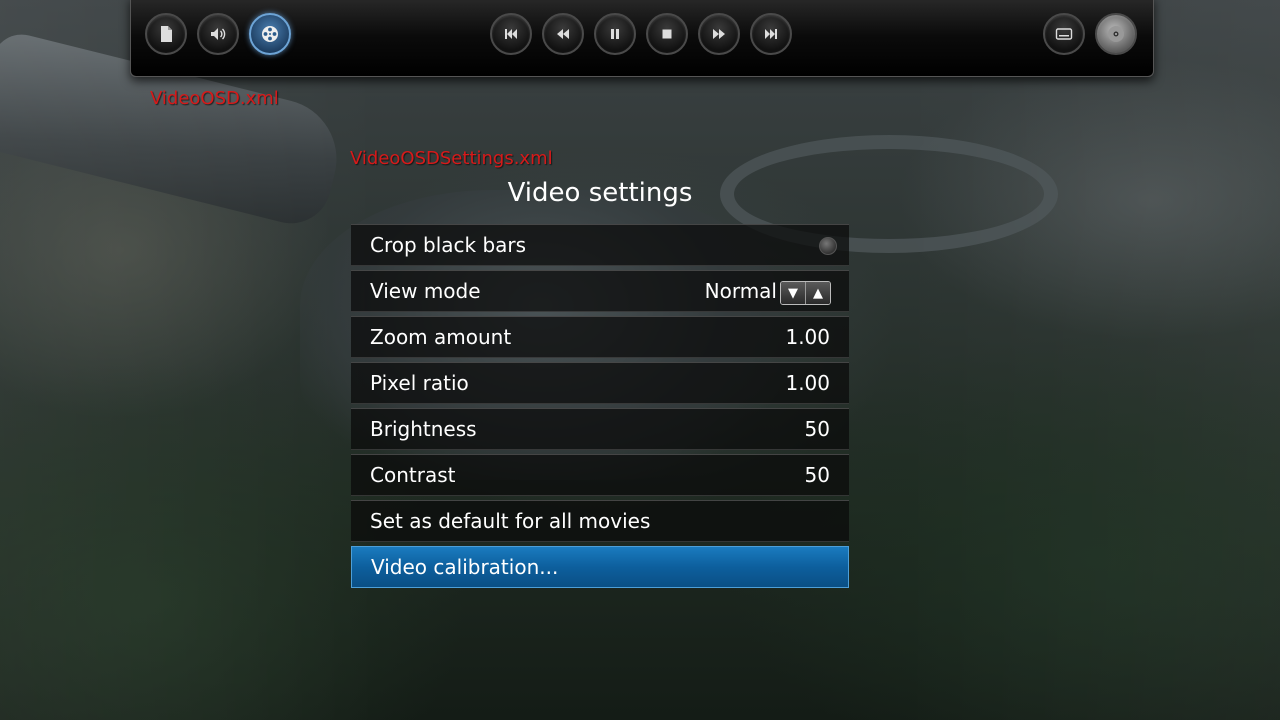  Describe the element at coordinates (413, 475) in the screenshot. I see `setting-label: Contrast` at that location.